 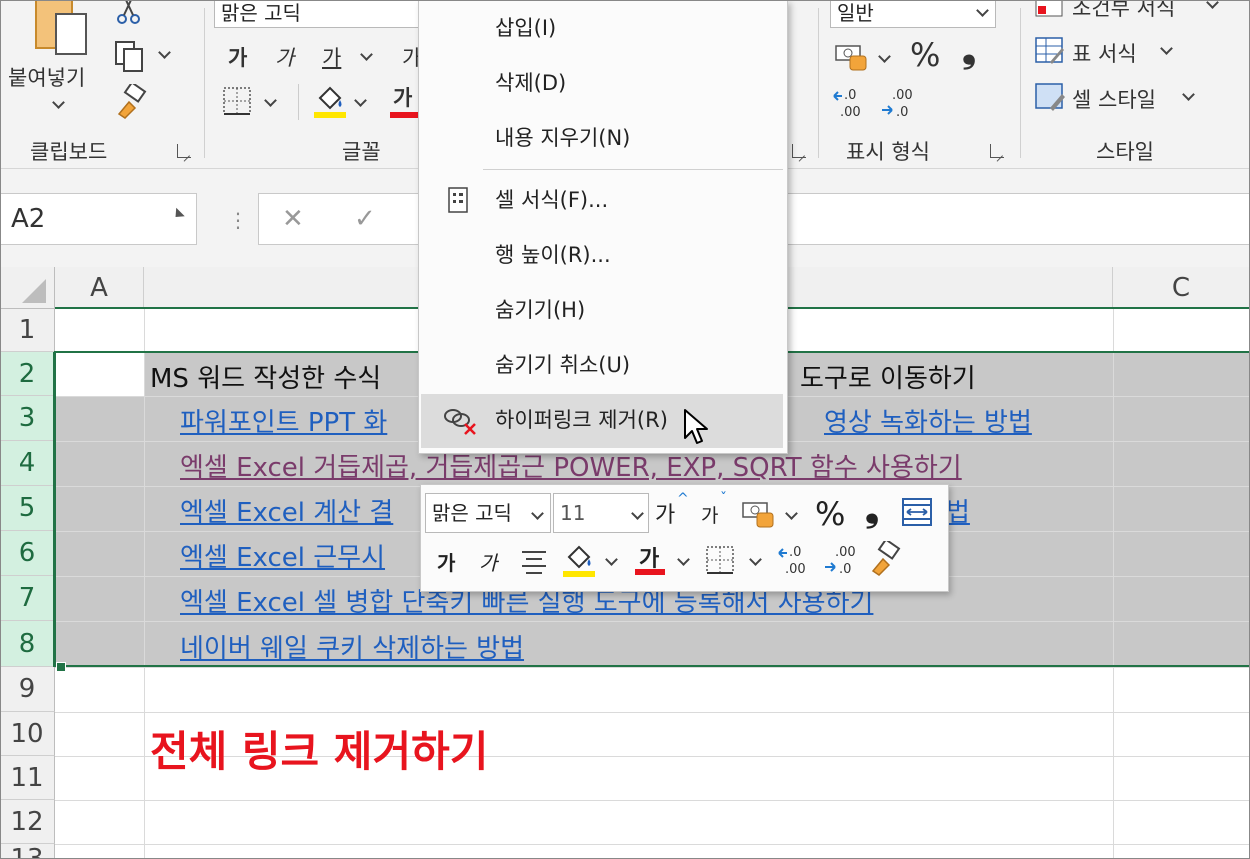 What do you see at coordinates (265, 376) in the screenshot?
I see `cell-b2: MS 워드 작성한 수식` at bounding box center [265, 376].